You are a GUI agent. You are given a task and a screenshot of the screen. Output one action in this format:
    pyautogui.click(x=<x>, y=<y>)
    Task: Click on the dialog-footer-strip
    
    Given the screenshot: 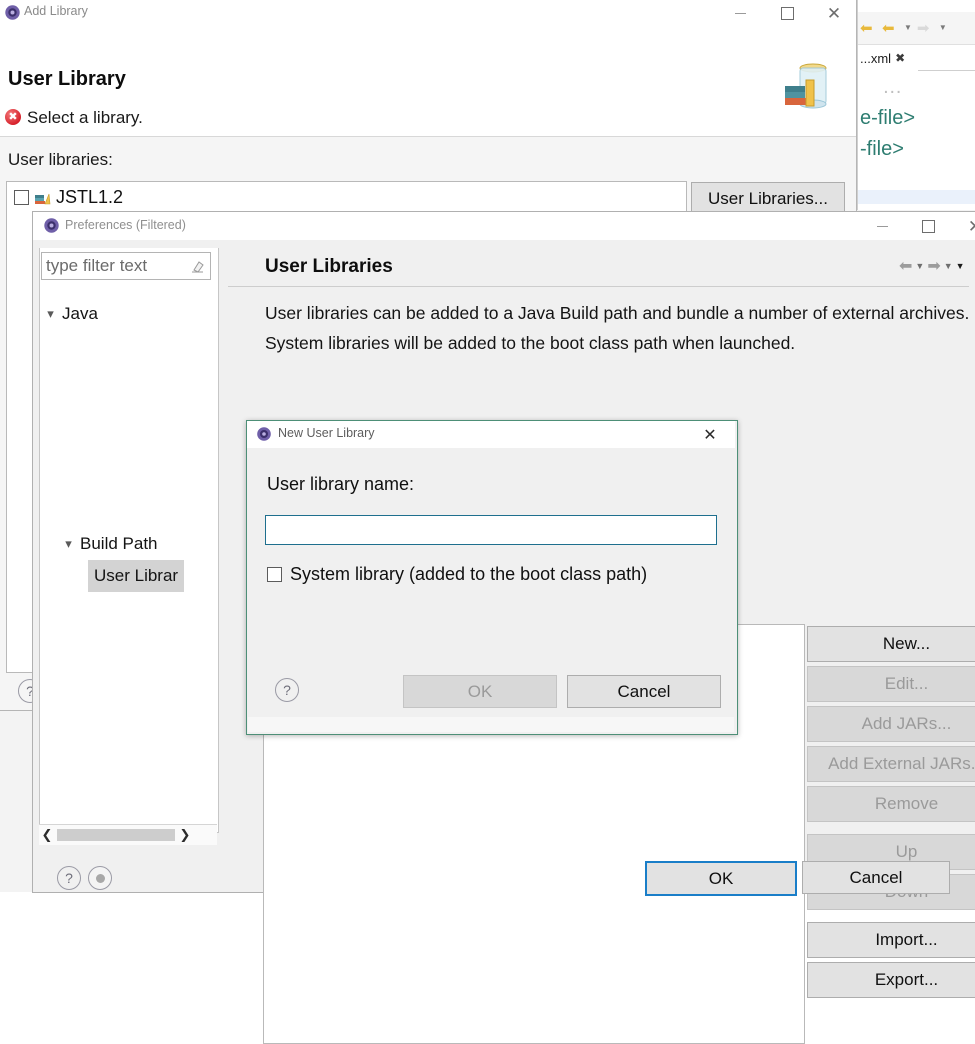 What is the action you would take?
    pyautogui.click(x=491, y=724)
    